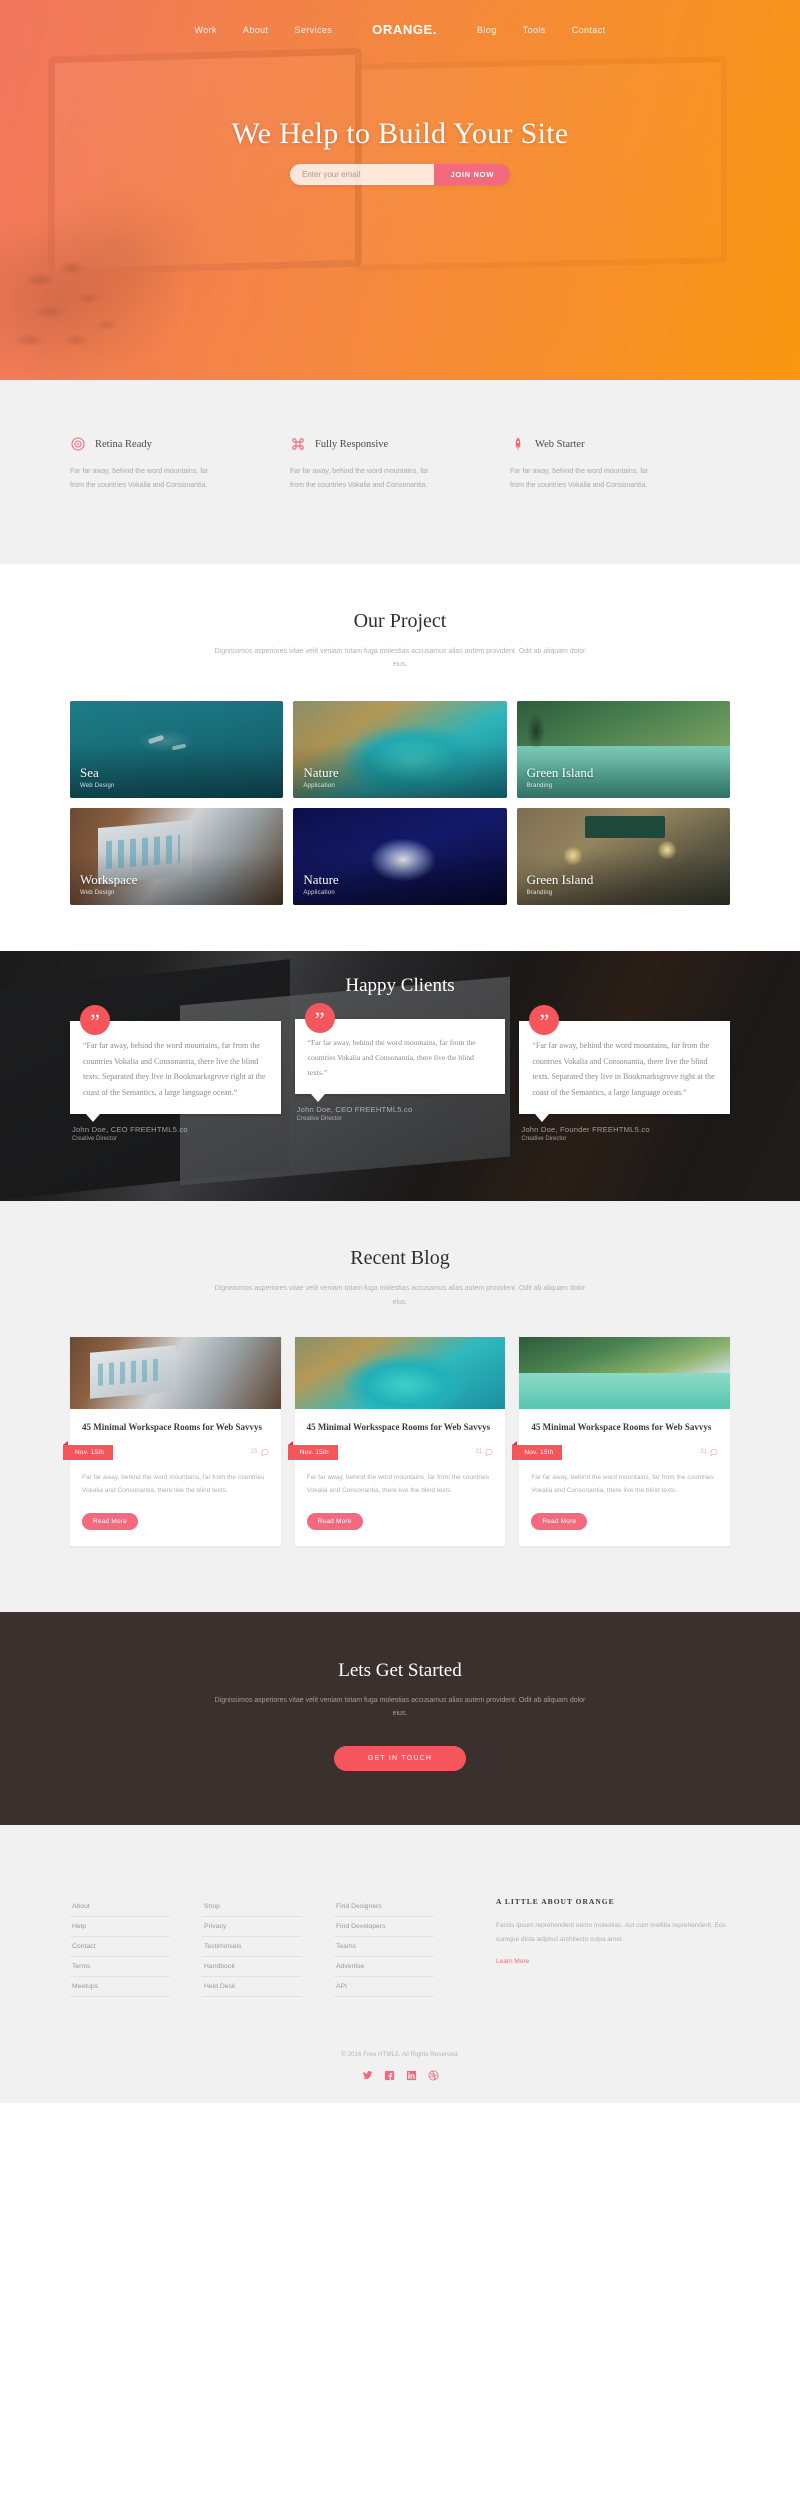  Describe the element at coordinates (534, 30) in the screenshot. I see `nav-item-tools: Tools` at that location.